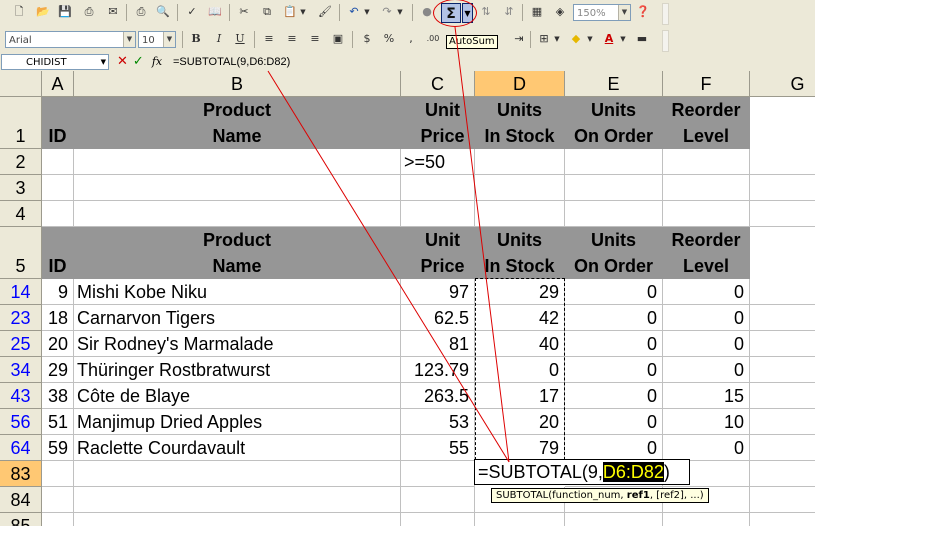 This screenshot has width=945, height=548. Describe the element at coordinates (706, 214) in the screenshot. I see `cell-f4` at that location.